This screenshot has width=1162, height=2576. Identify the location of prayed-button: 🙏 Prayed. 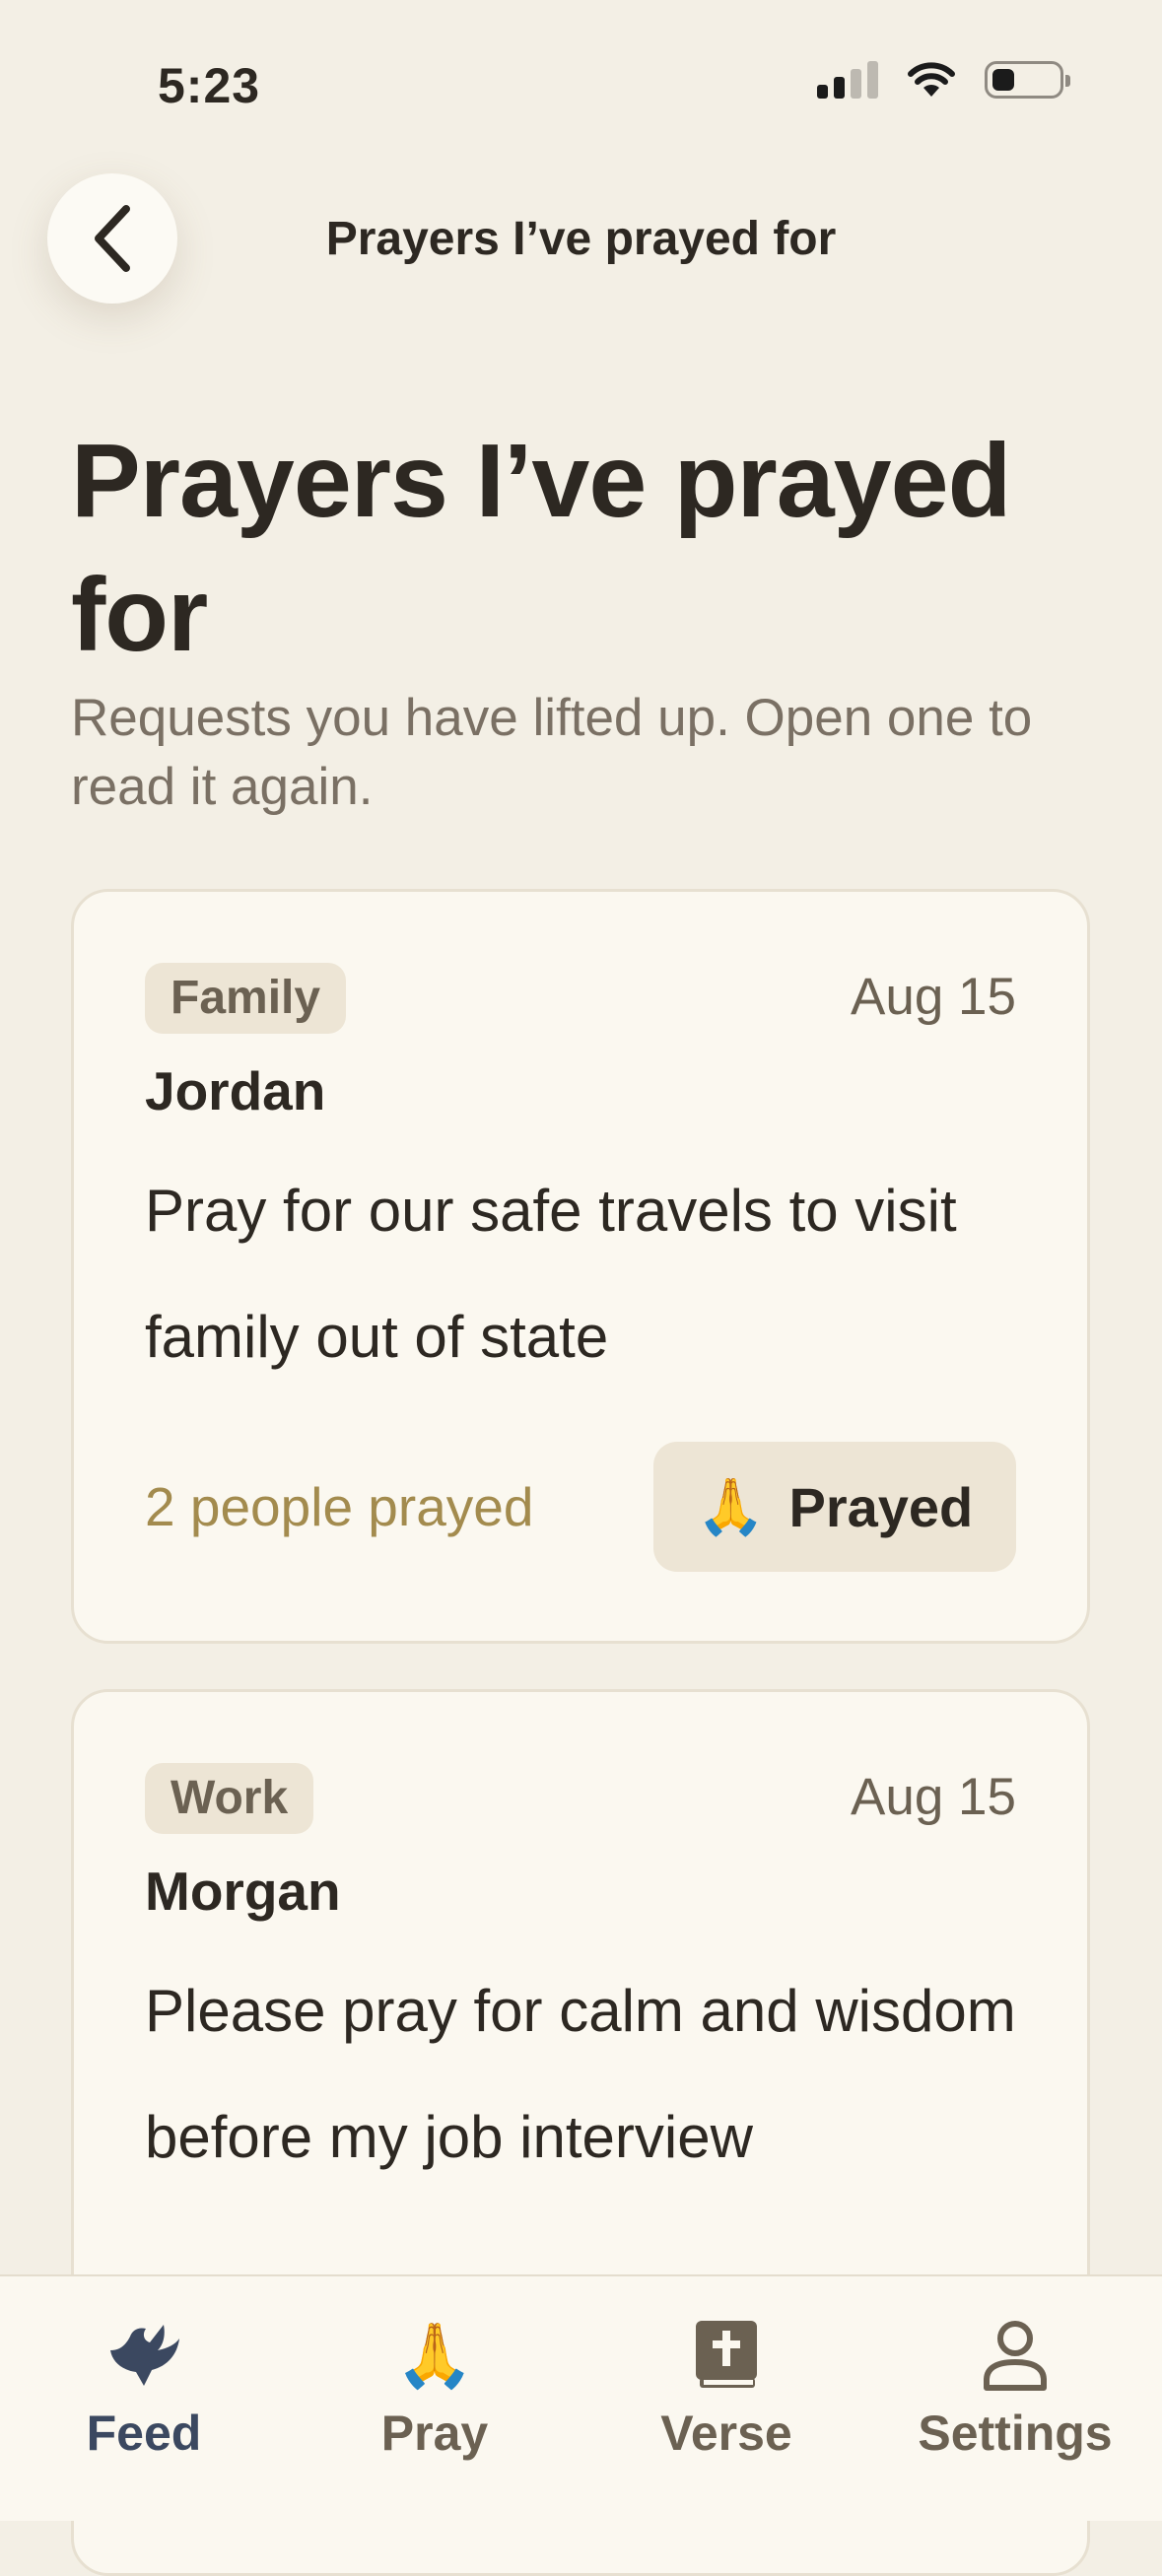
(835, 1507).